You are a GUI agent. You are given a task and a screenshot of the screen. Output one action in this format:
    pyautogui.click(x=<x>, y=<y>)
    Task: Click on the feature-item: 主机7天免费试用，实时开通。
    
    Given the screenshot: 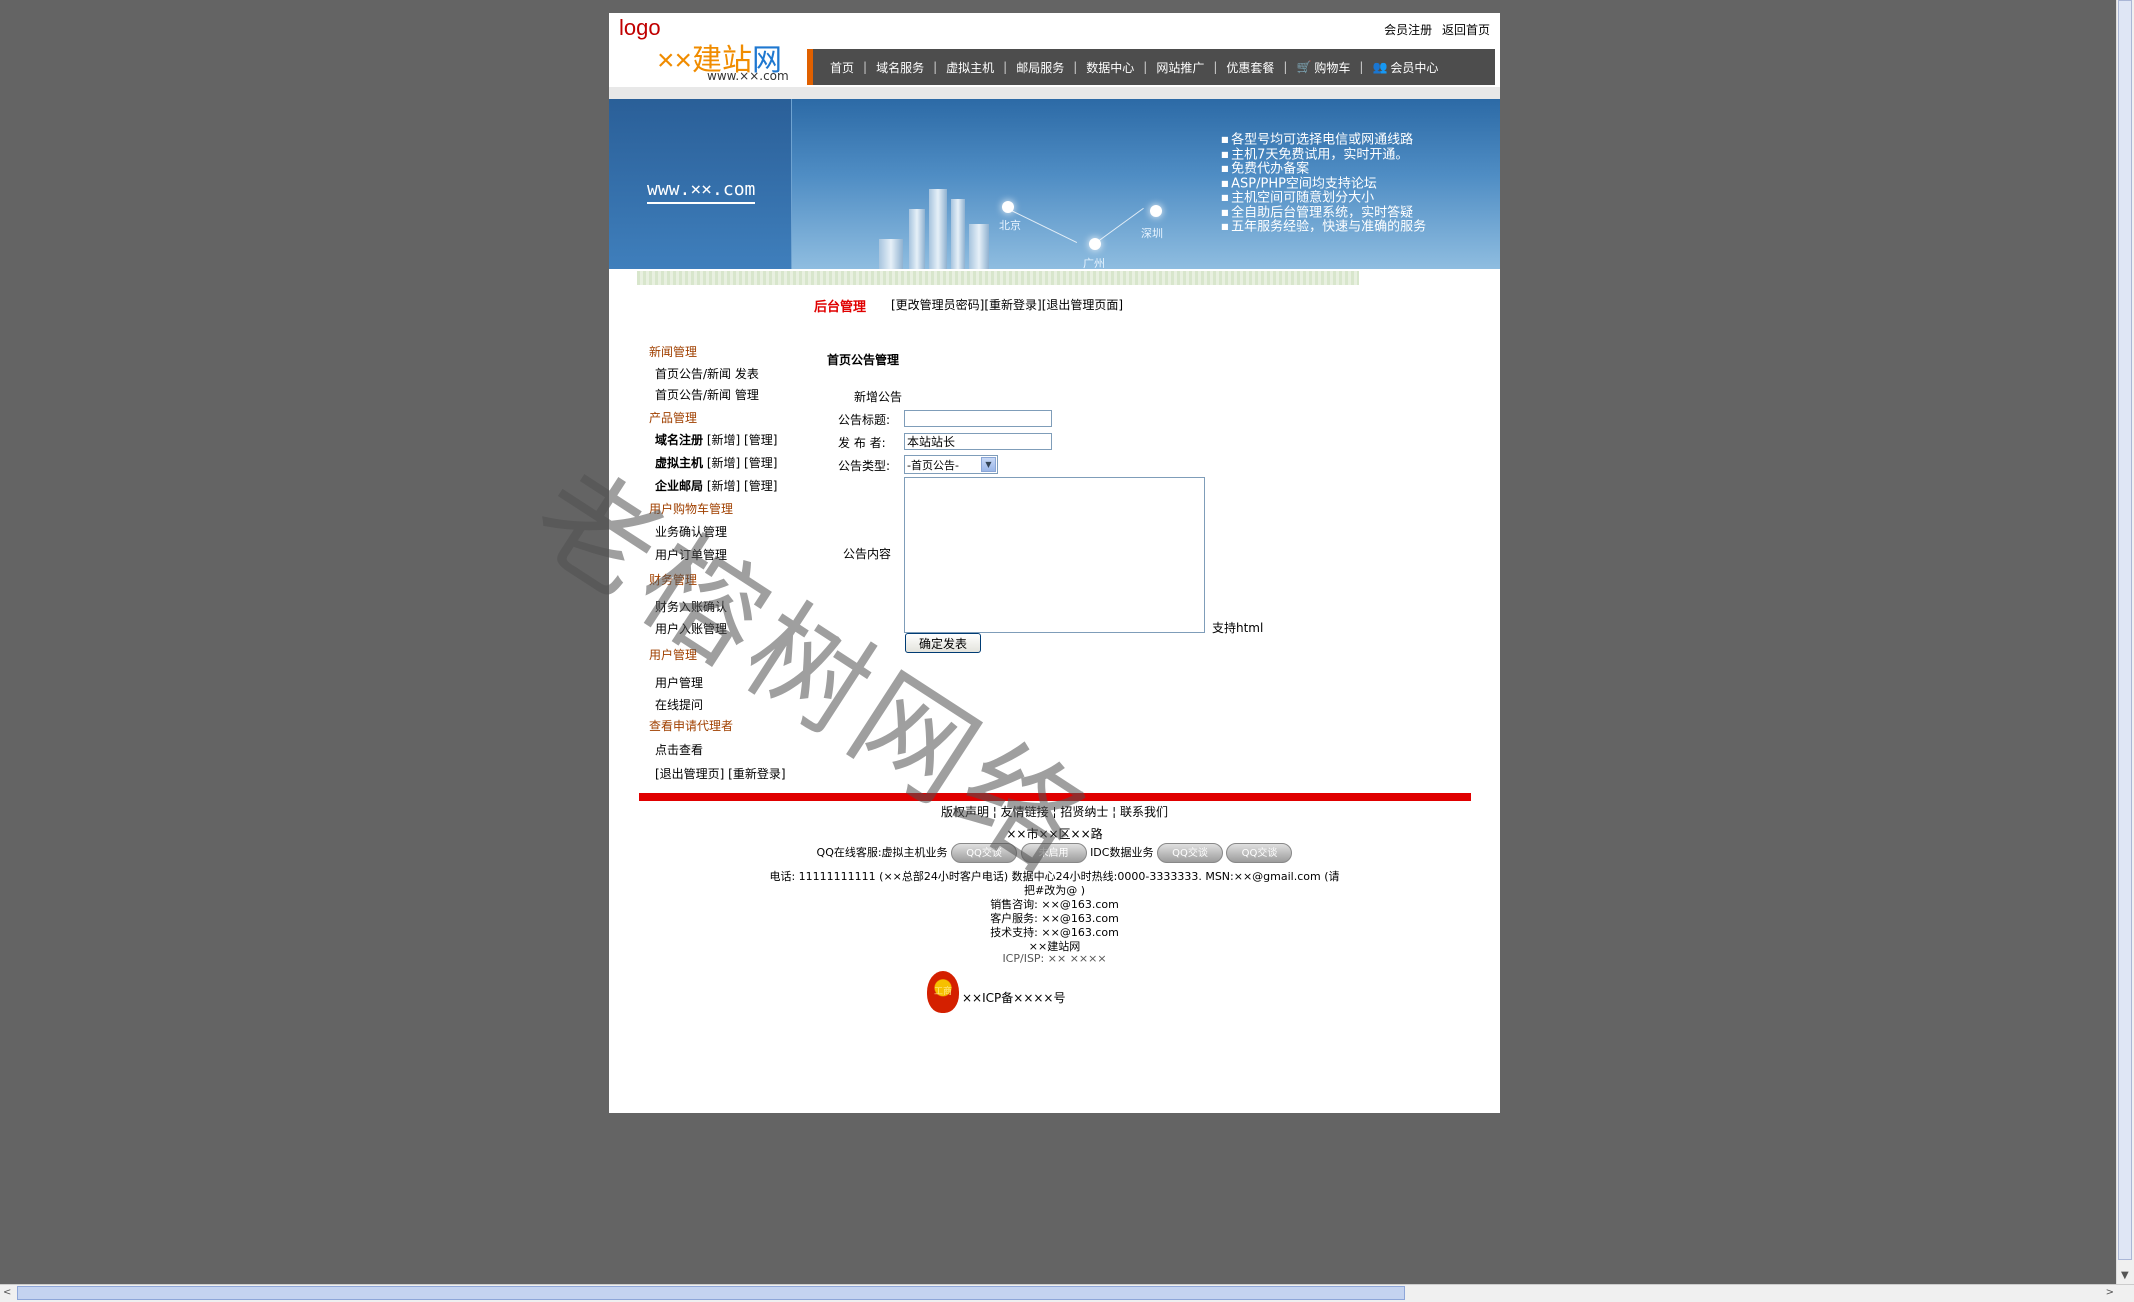 What is the action you would take?
    pyautogui.click(x=1323, y=155)
    